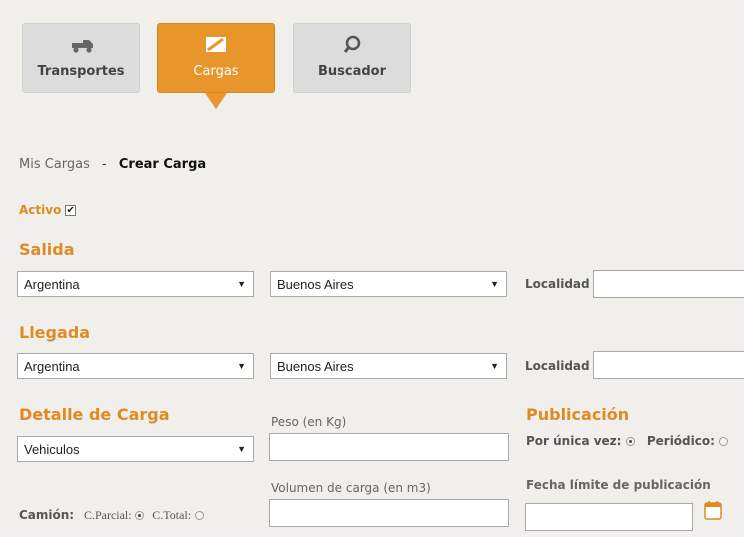 The height and width of the screenshot is (537, 744). I want to click on tab-label: Transportes, so click(81, 71).